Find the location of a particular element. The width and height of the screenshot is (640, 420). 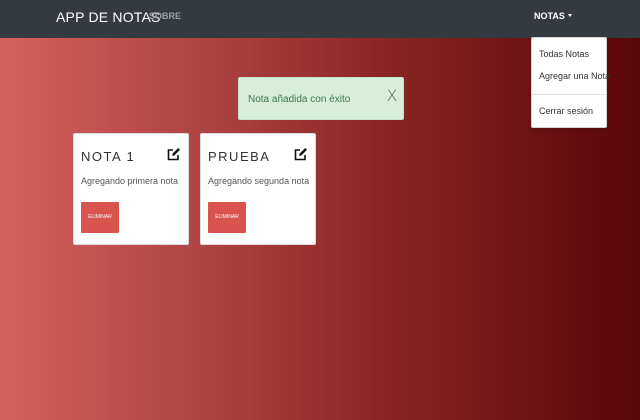

caret-down-icon is located at coordinates (569, 15).